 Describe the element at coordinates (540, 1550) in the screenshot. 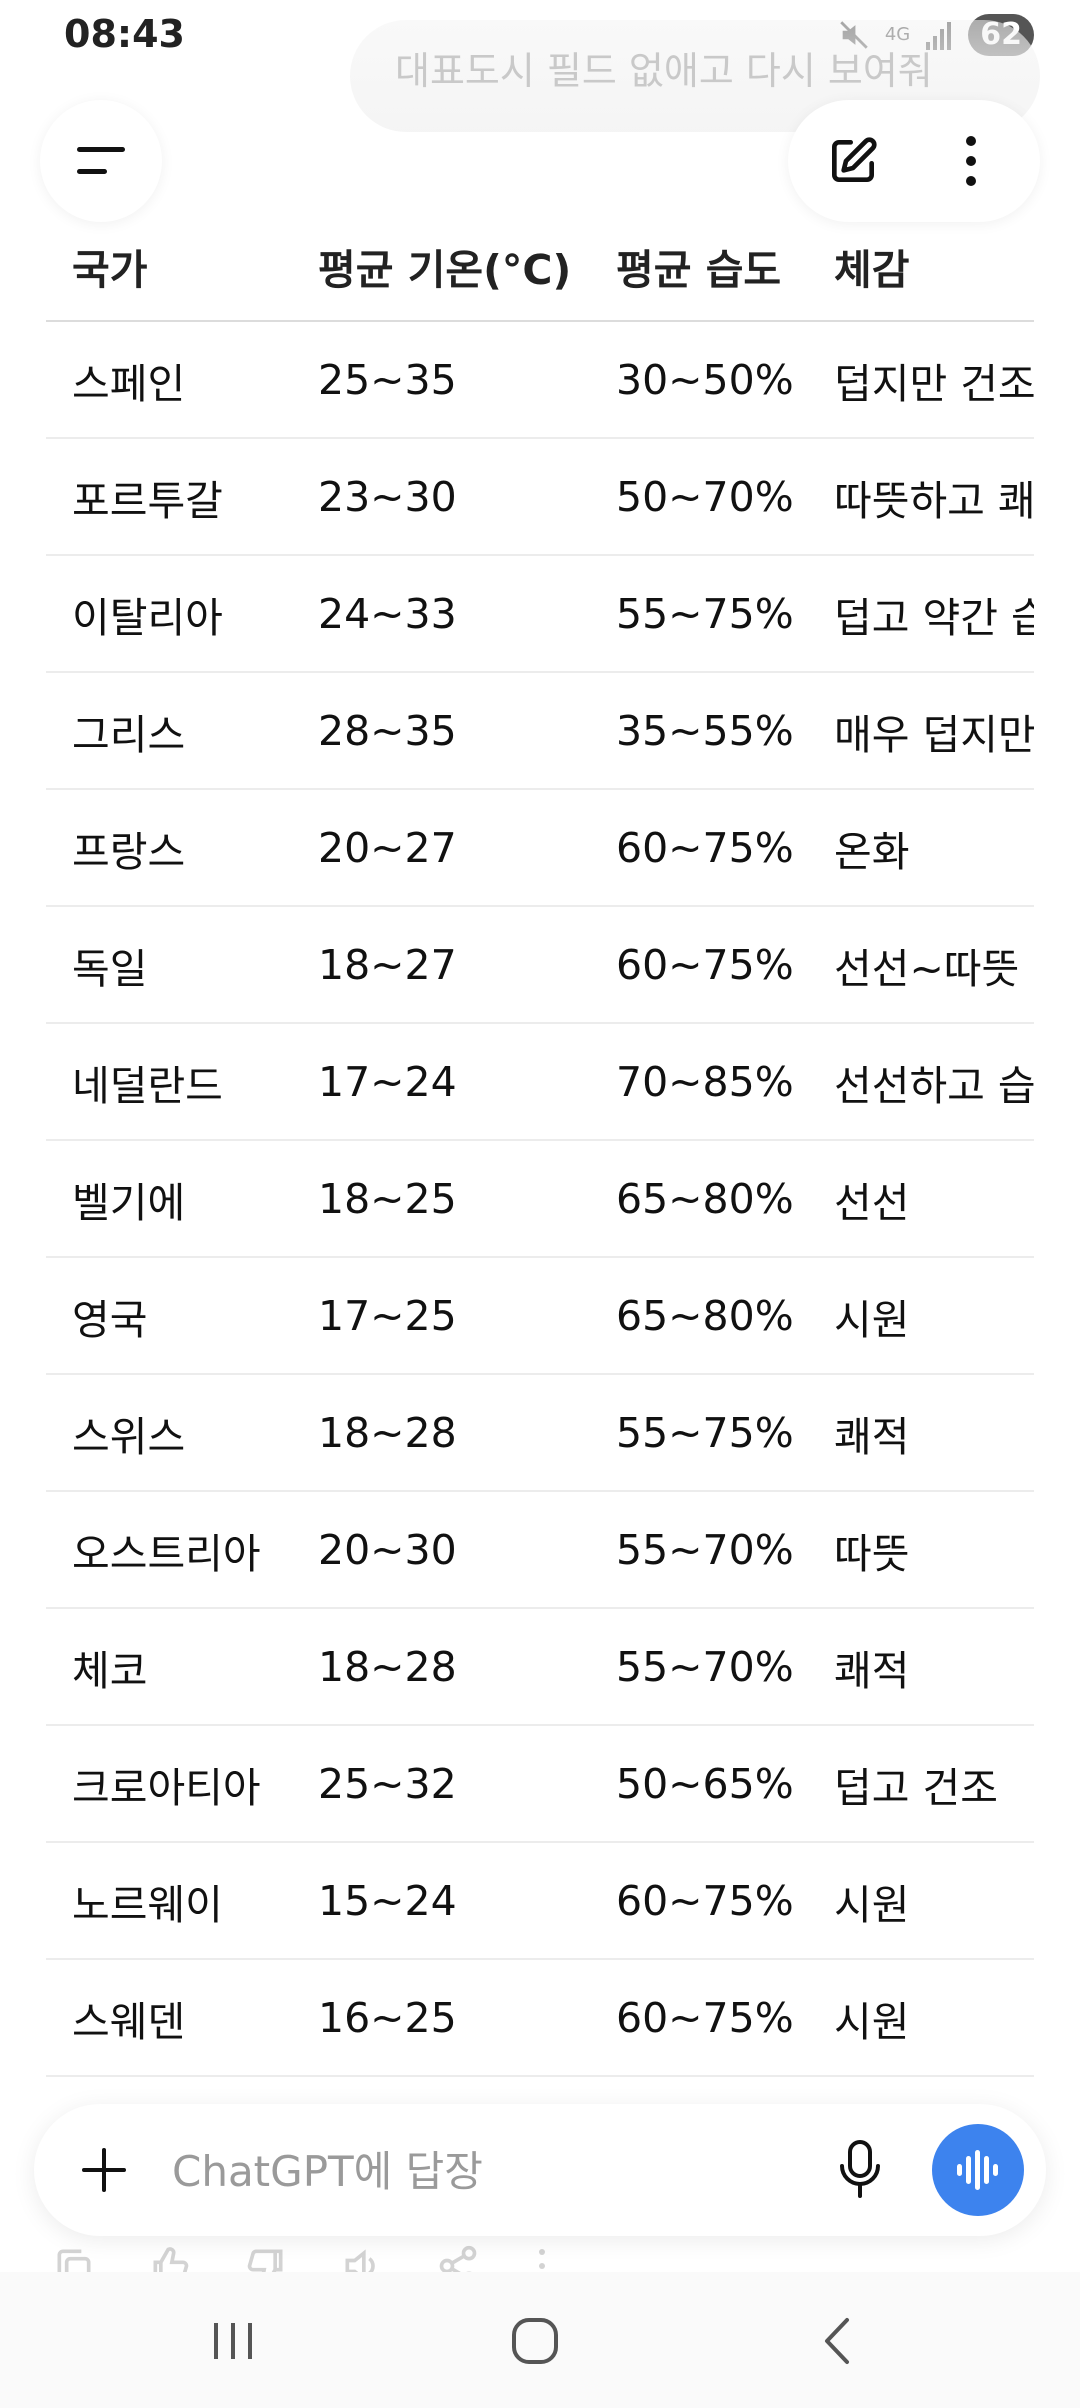

I see `table-row: 오스트리아 20~30 55~70% 따뜻` at that location.